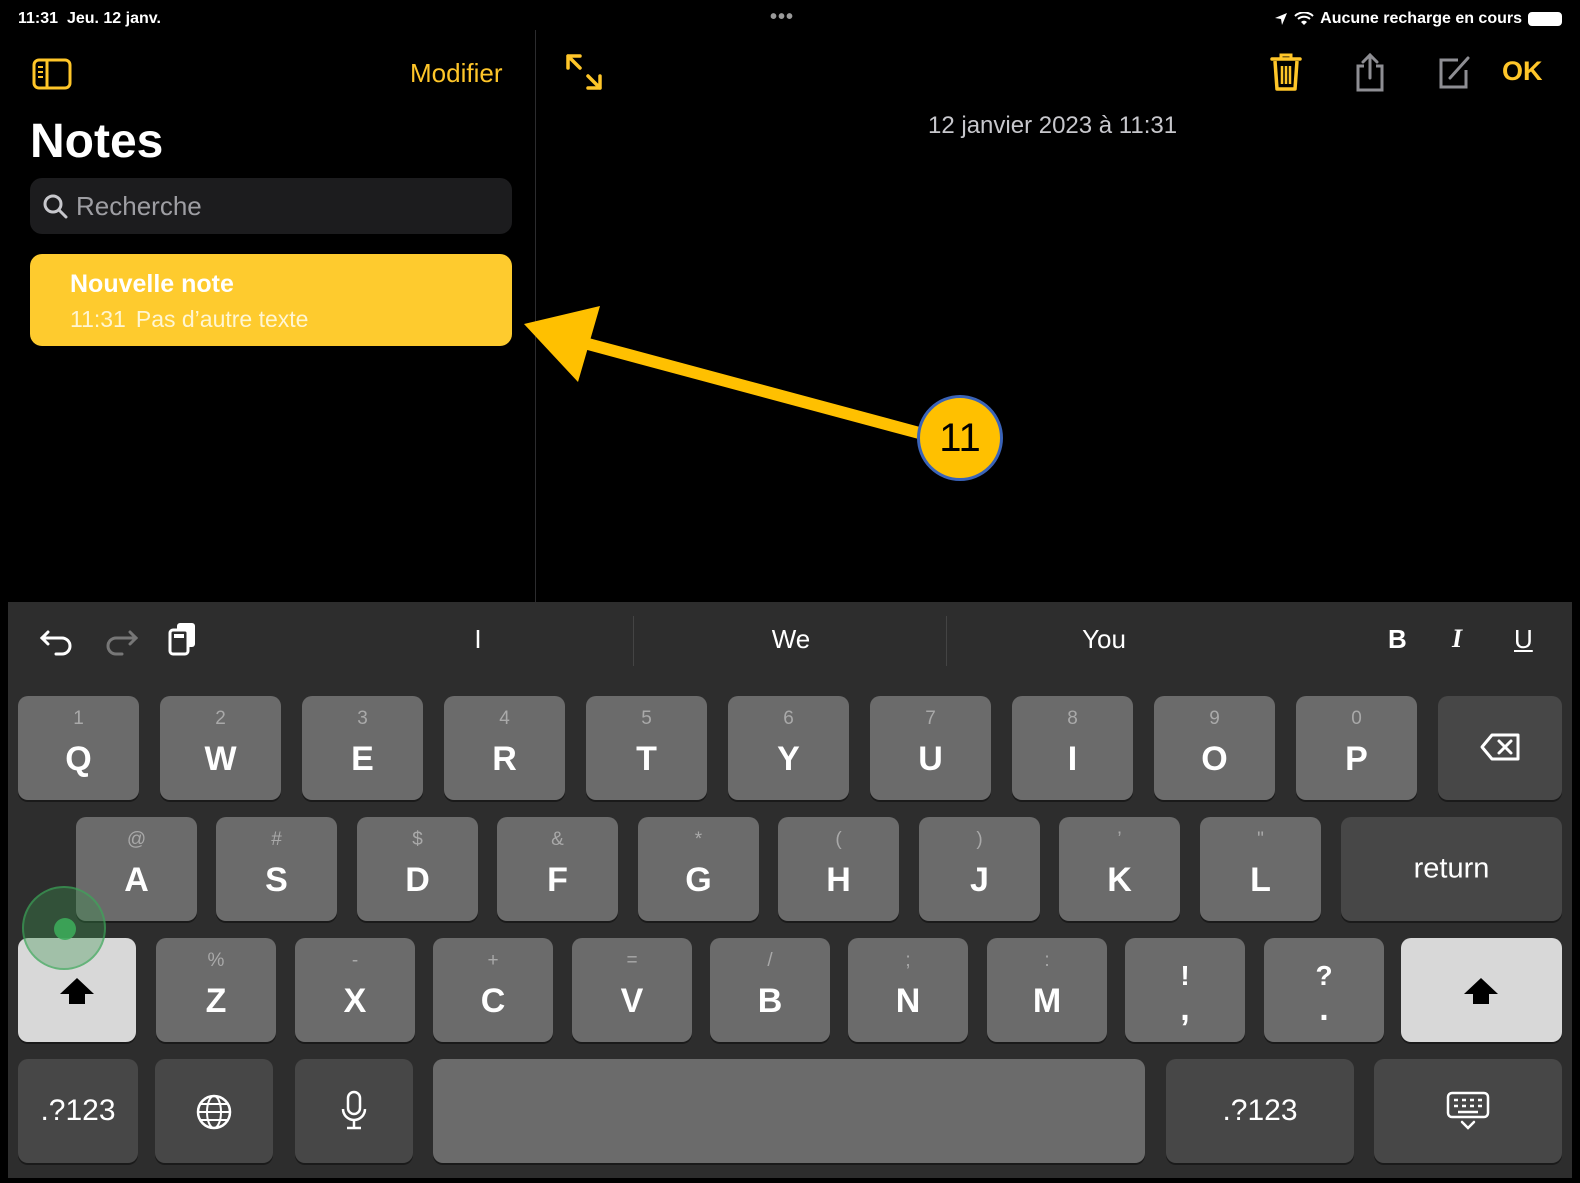 The width and height of the screenshot is (1580, 1183). What do you see at coordinates (1523, 639) in the screenshot?
I see `underline-button: U` at bounding box center [1523, 639].